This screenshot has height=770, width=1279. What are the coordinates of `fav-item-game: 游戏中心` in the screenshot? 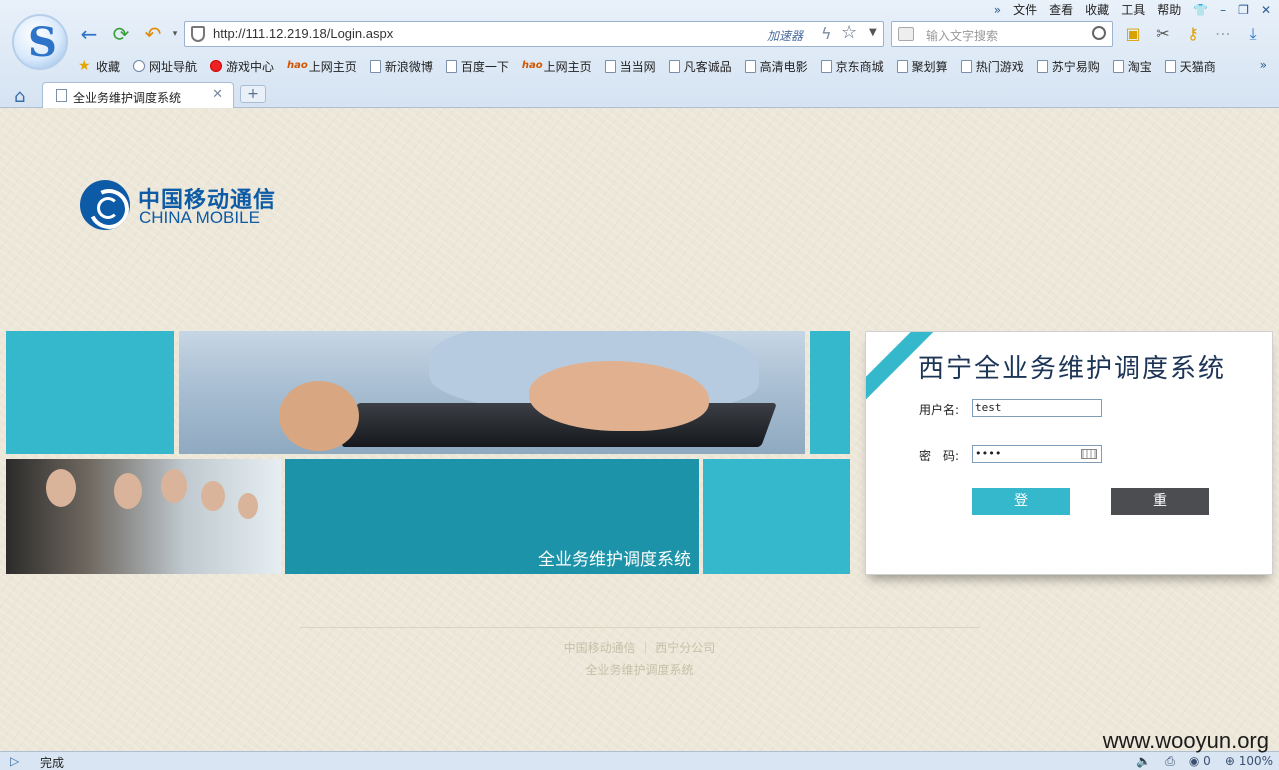 It's located at (242, 66).